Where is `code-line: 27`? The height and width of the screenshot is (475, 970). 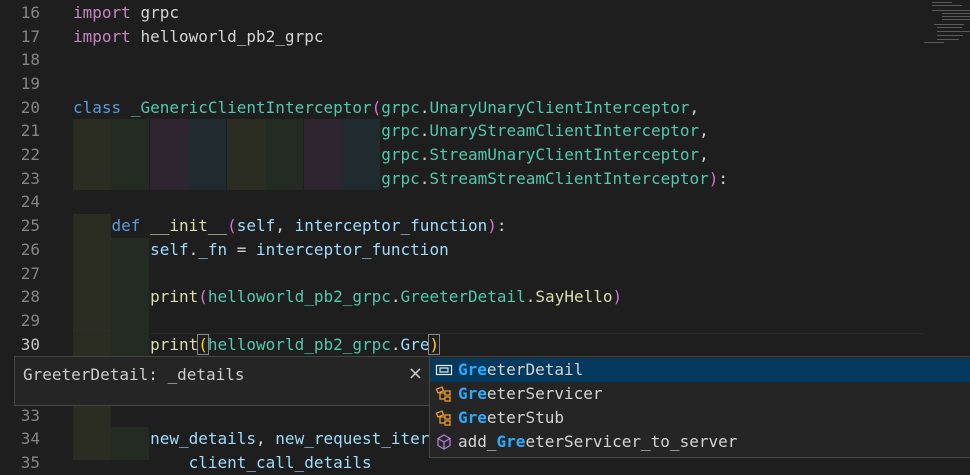
code-line: 27 is located at coordinates (462, 274).